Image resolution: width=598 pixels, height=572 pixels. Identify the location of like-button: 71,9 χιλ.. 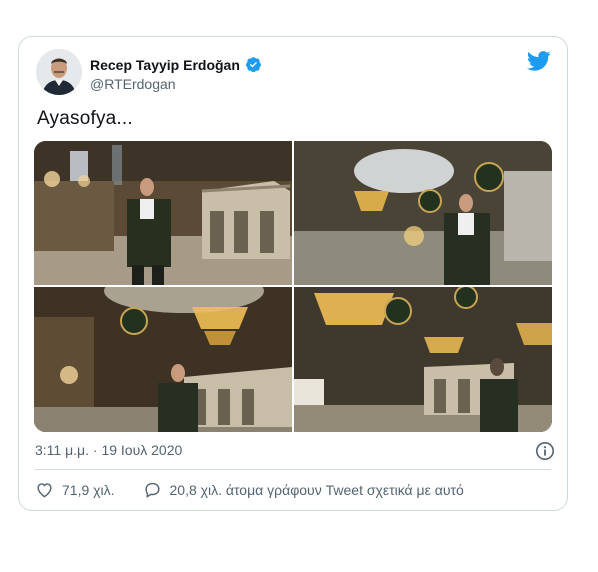
(75, 489).